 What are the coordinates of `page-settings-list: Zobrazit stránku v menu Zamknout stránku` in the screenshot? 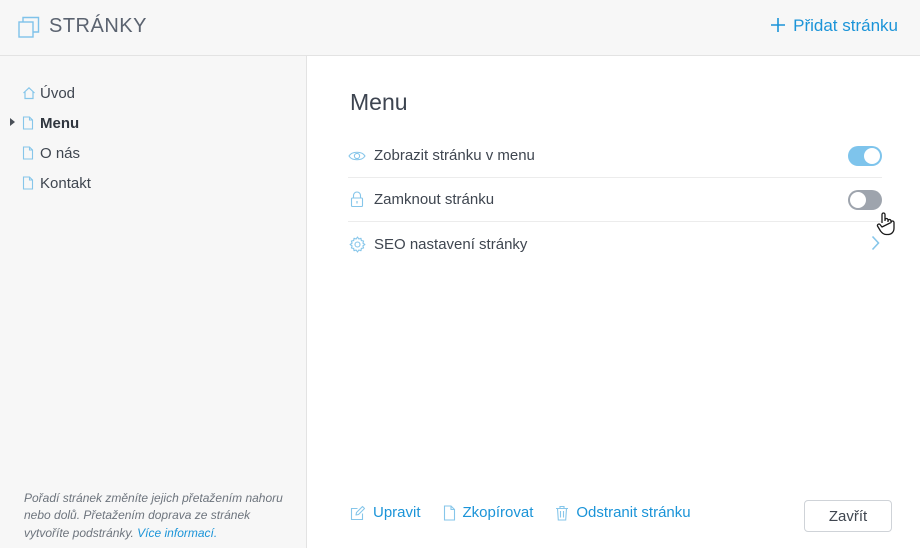 It's located at (621, 200).